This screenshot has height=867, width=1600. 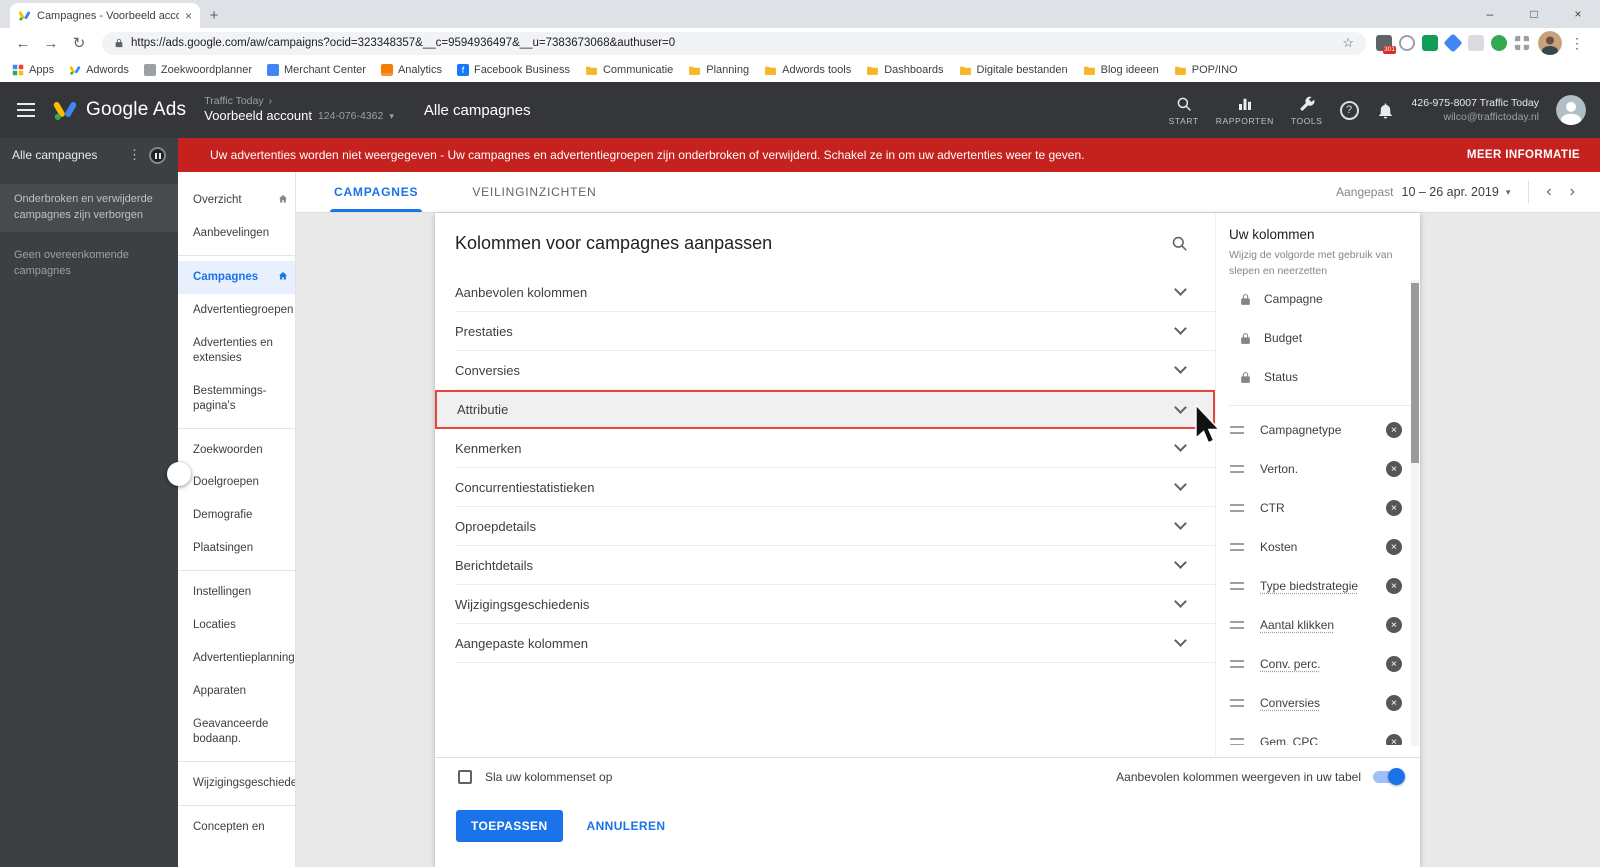 What do you see at coordinates (825, 409) in the screenshot?
I see `section-attributie: Attributie` at bounding box center [825, 409].